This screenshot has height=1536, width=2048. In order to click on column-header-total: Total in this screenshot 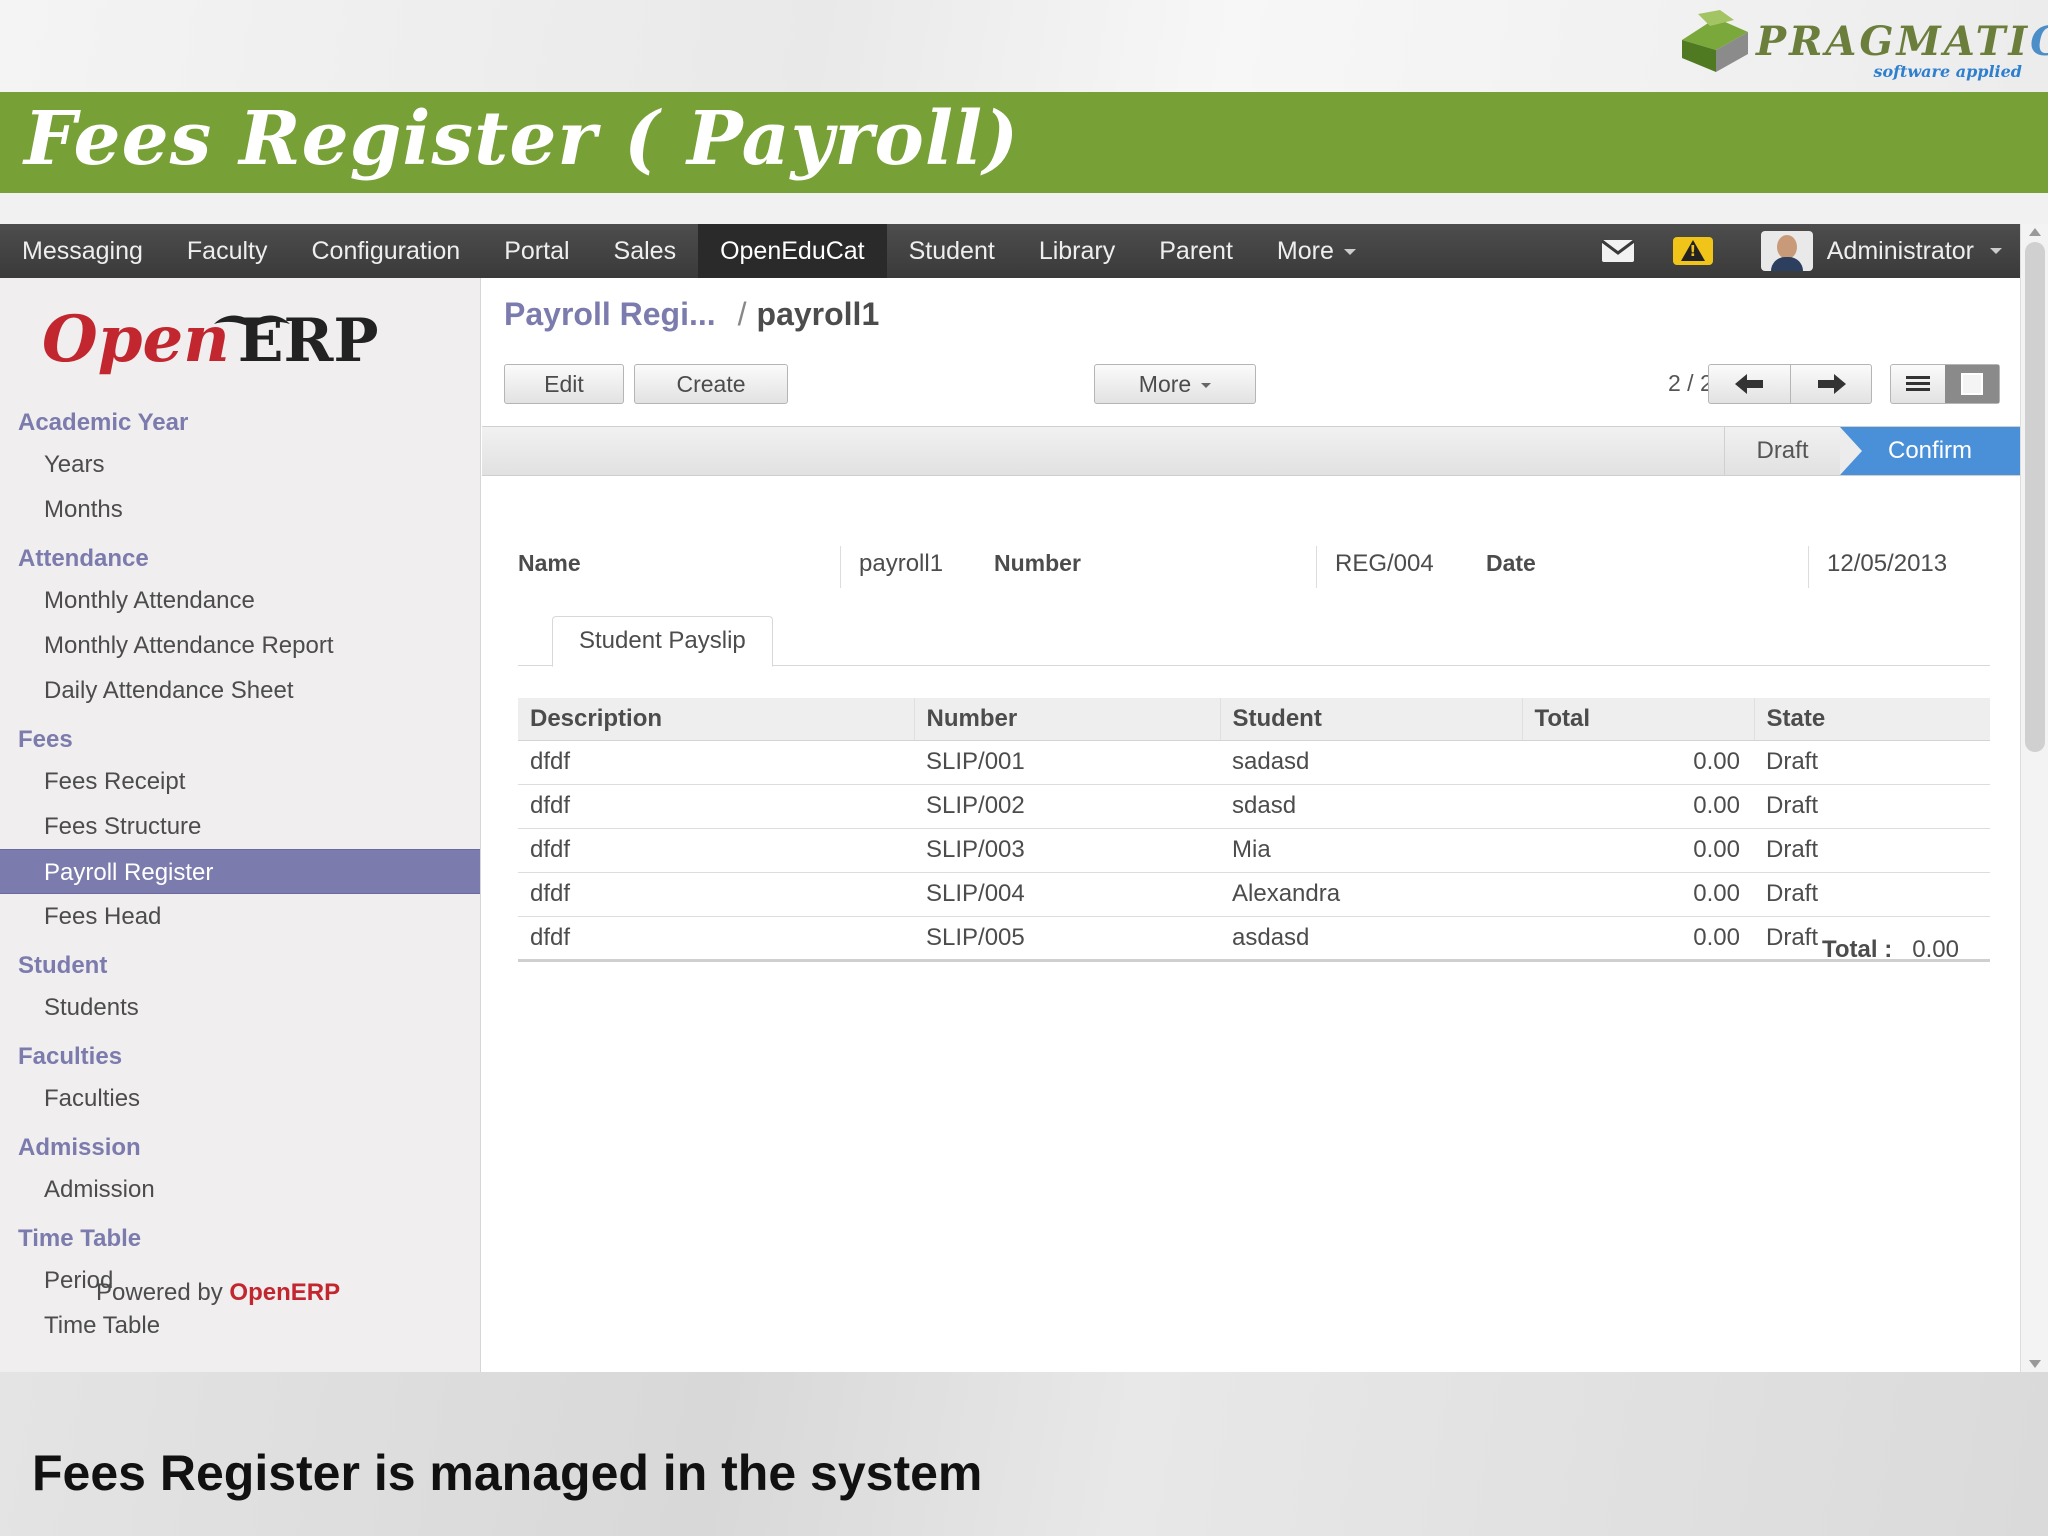, I will do `click(1637, 719)`.